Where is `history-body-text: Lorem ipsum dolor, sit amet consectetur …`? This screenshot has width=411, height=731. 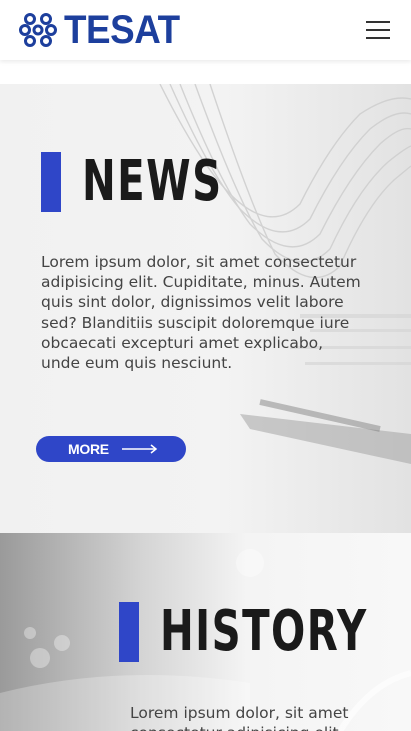 history-body-text: Lorem ipsum dolor, sit amet consectetur … is located at coordinates (239, 717).